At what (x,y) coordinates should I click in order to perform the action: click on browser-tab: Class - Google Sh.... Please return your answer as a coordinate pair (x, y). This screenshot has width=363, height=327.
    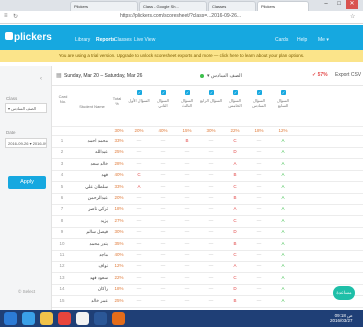
    Looking at the image, I should click on (173, 6).